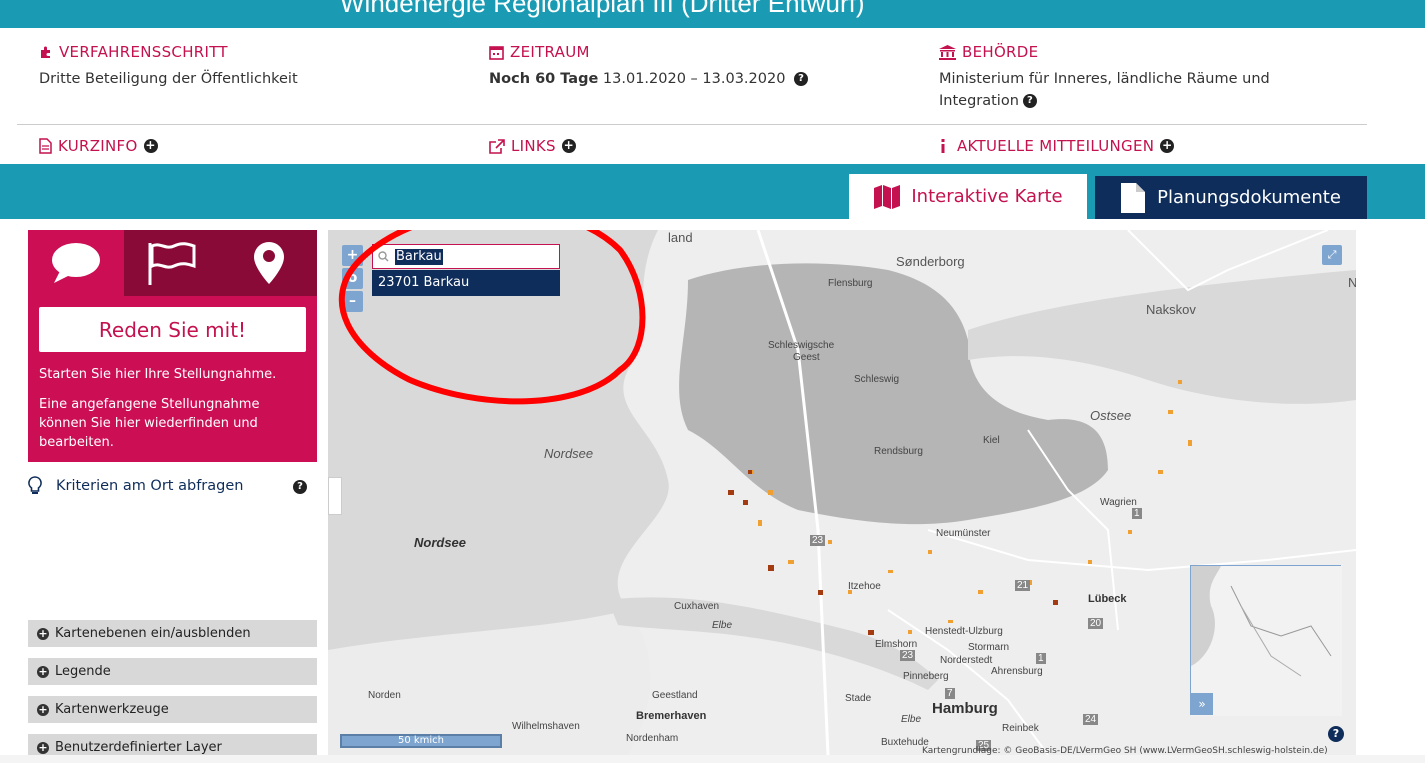  What do you see at coordinates (1171, 309) in the screenshot?
I see `map-label: Nakskov` at bounding box center [1171, 309].